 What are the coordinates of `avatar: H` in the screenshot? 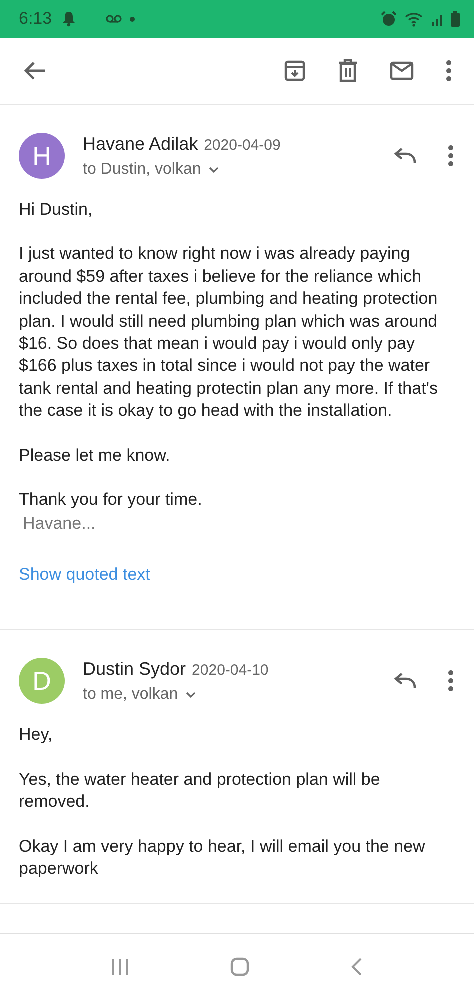 It's located at (42, 156).